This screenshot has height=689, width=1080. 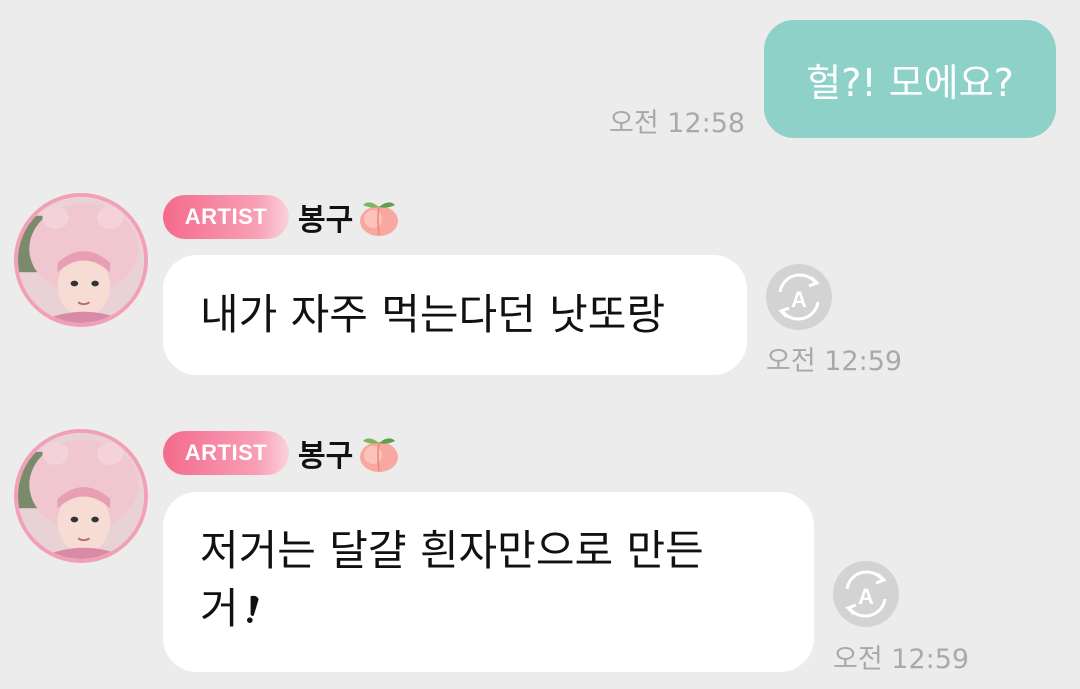 What do you see at coordinates (452, 550) in the screenshot?
I see `incoming-message-text-line: 저거는 달걀 흰자만으로 만든` at bounding box center [452, 550].